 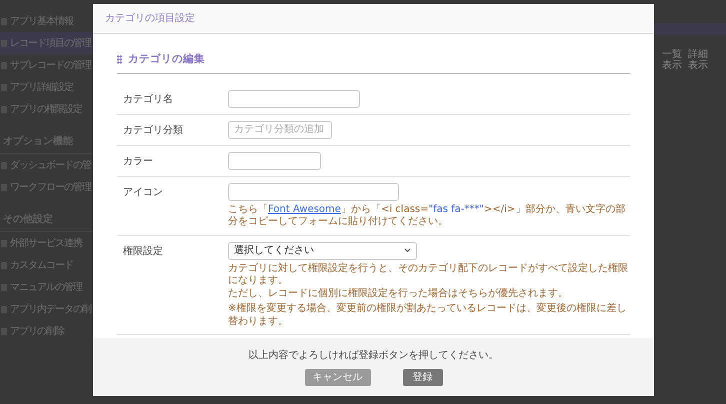 I want to click on sidebar-item: カスタムコード, so click(x=46, y=265).